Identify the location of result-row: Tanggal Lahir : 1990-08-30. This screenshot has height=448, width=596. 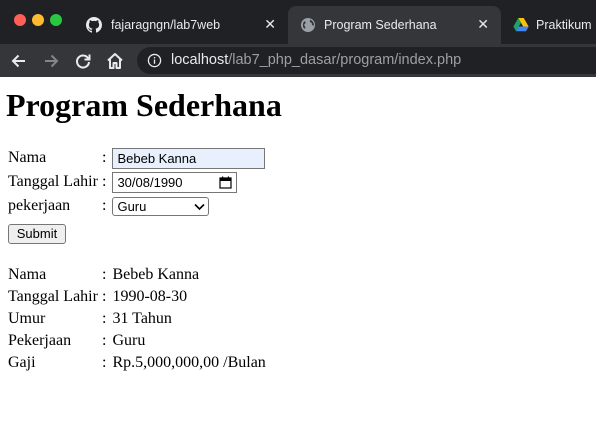
(137, 297).